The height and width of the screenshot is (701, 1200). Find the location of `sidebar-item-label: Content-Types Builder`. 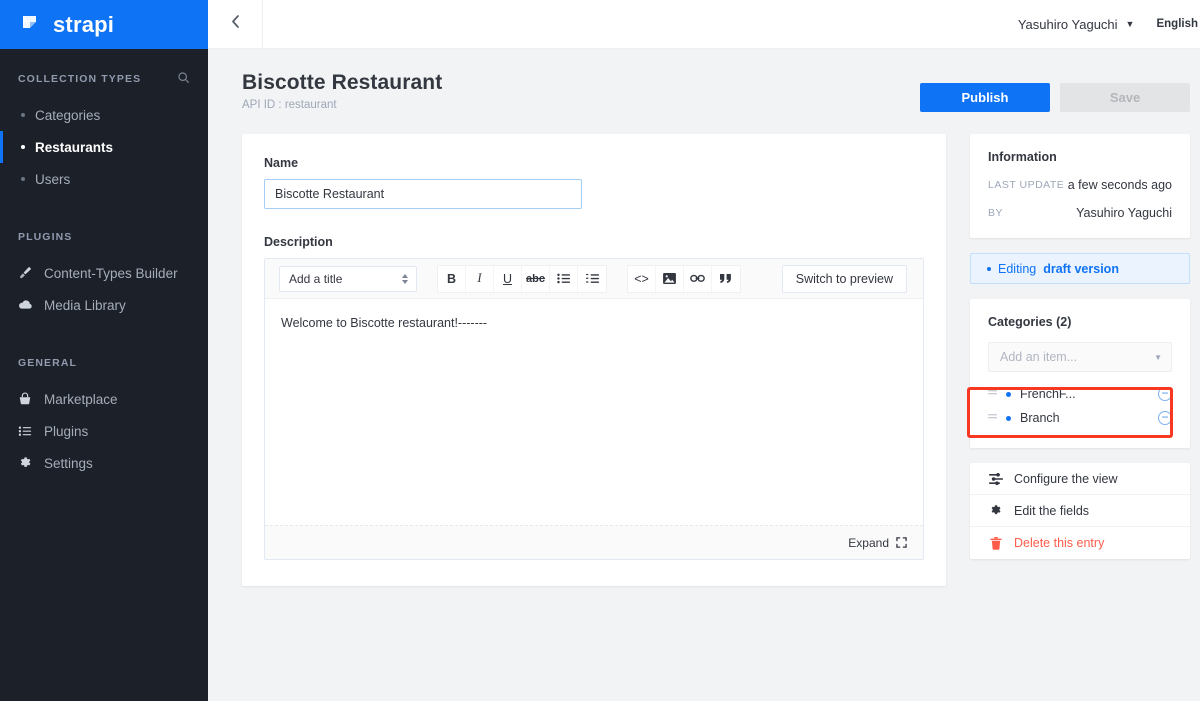

sidebar-item-label: Content-Types Builder is located at coordinates (111, 273).